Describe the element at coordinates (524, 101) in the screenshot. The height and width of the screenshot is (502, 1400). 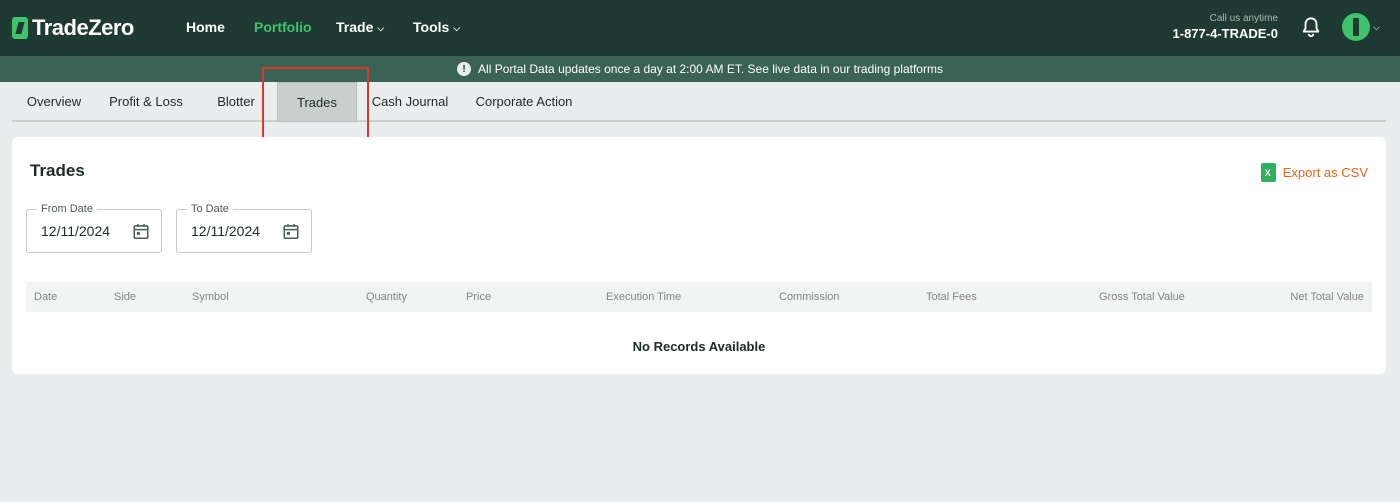
I see `tab-corporate-action: Corporate Action` at that location.